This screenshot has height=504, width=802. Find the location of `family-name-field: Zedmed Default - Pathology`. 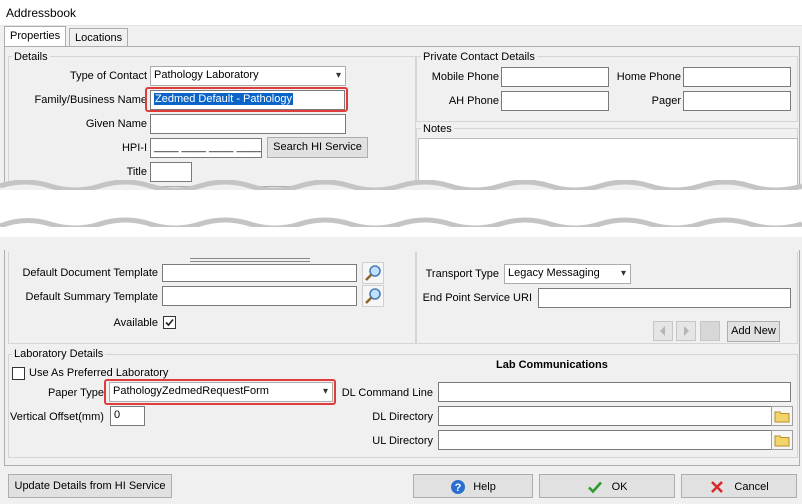

family-name-field: Zedmed Default - Pathology is located at coordinates (247, 100).